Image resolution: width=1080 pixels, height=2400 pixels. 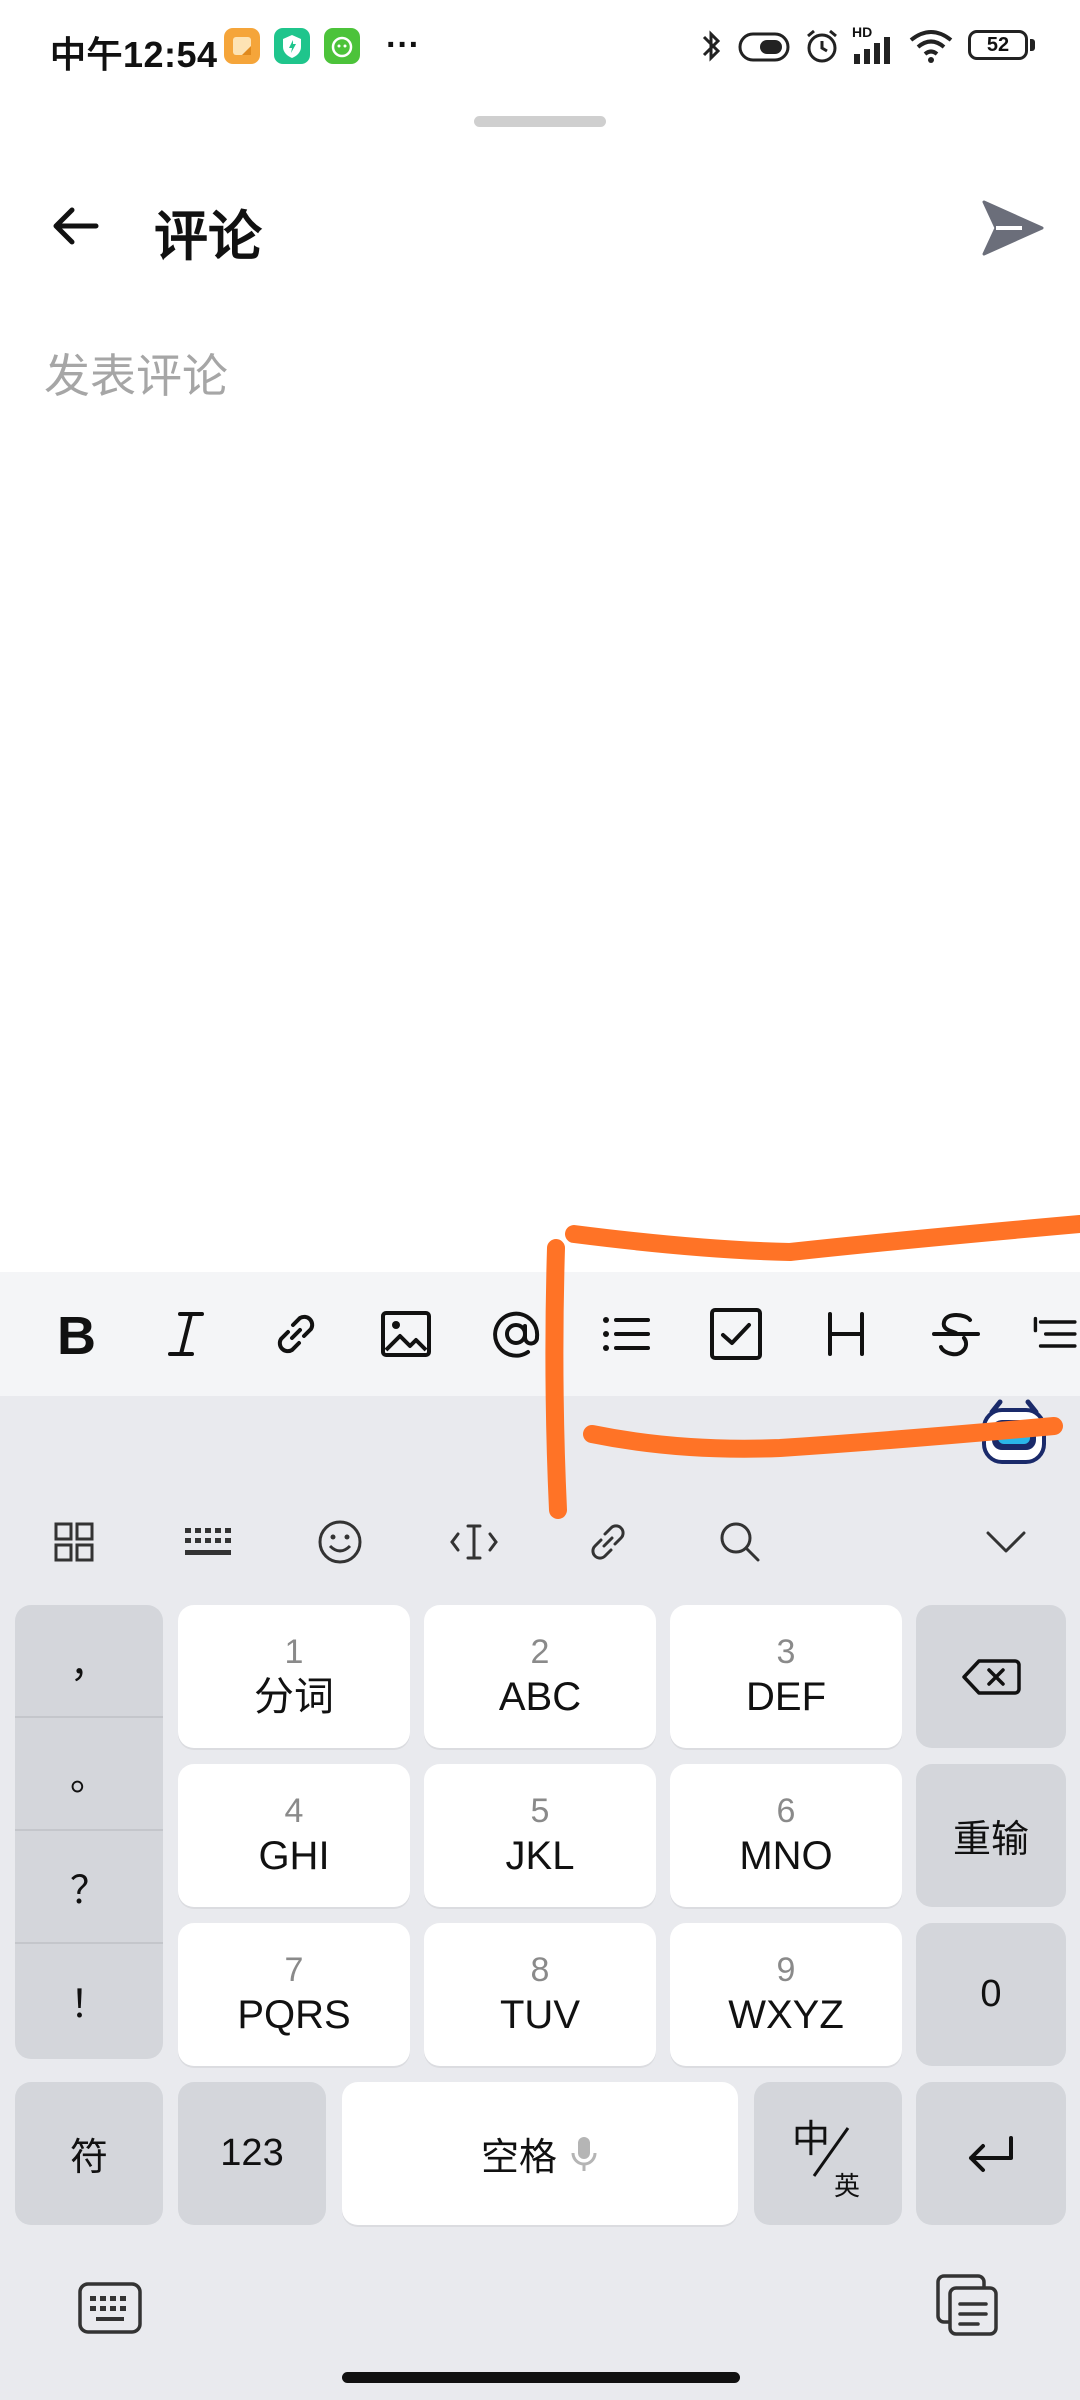 What do you see at coordinates (786, 1994) in the screenshot?
I see `key-9: 9 WXYZ` at bounding box center [786, 1994].